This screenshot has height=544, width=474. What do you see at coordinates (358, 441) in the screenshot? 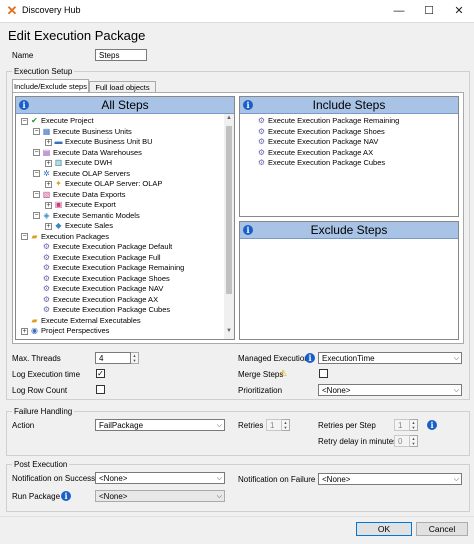
I see `retry-delay-label: Retry delay in minutes` at bounding box center [358, 441].